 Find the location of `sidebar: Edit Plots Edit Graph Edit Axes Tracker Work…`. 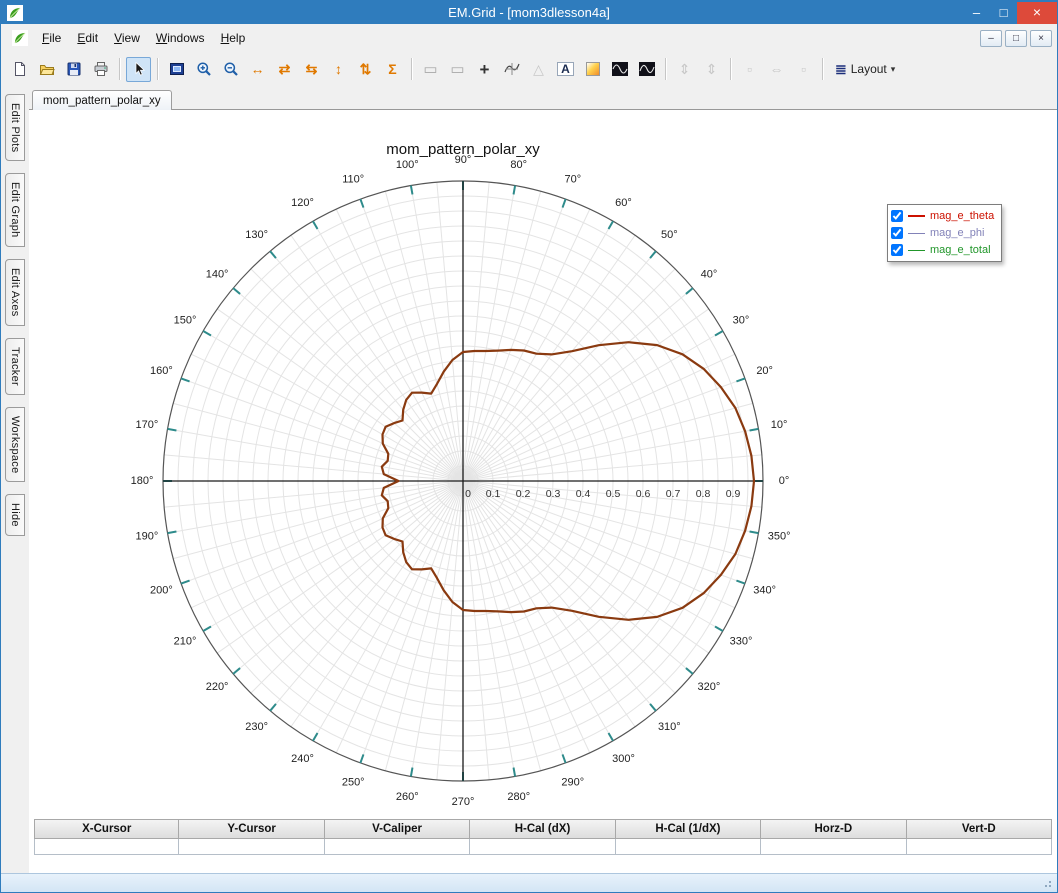

sidebar: Edit Plots Edit Graph Edit Axes Tracker Work… is located at coordinates (15, 479).